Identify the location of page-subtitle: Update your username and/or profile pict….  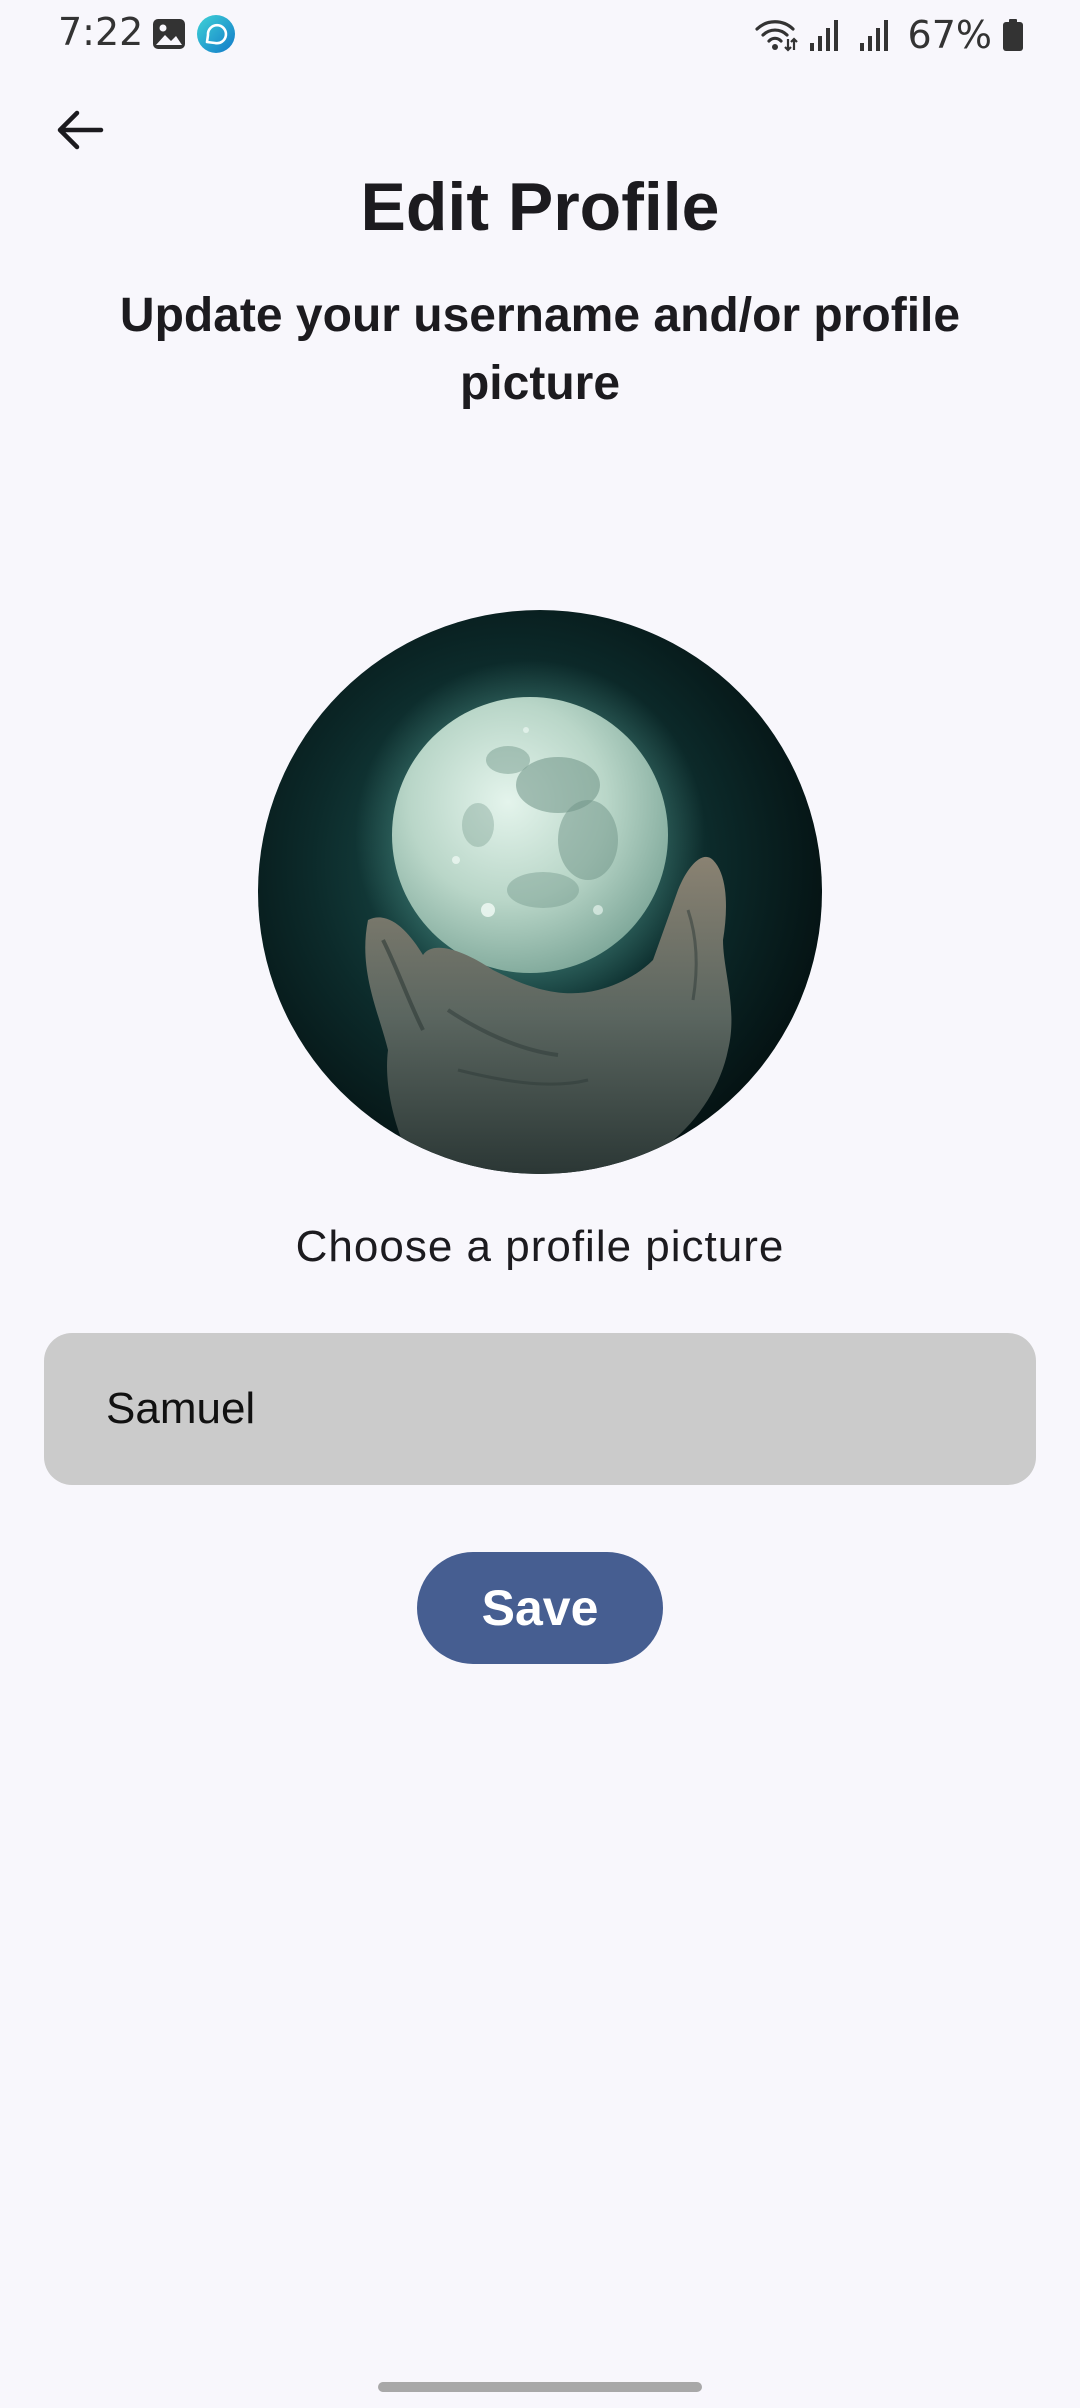
(540, 349).